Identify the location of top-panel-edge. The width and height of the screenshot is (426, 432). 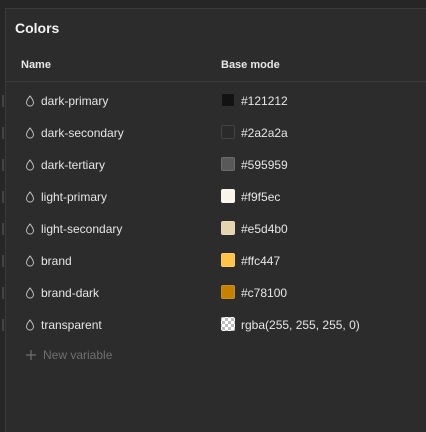
(215, 4).